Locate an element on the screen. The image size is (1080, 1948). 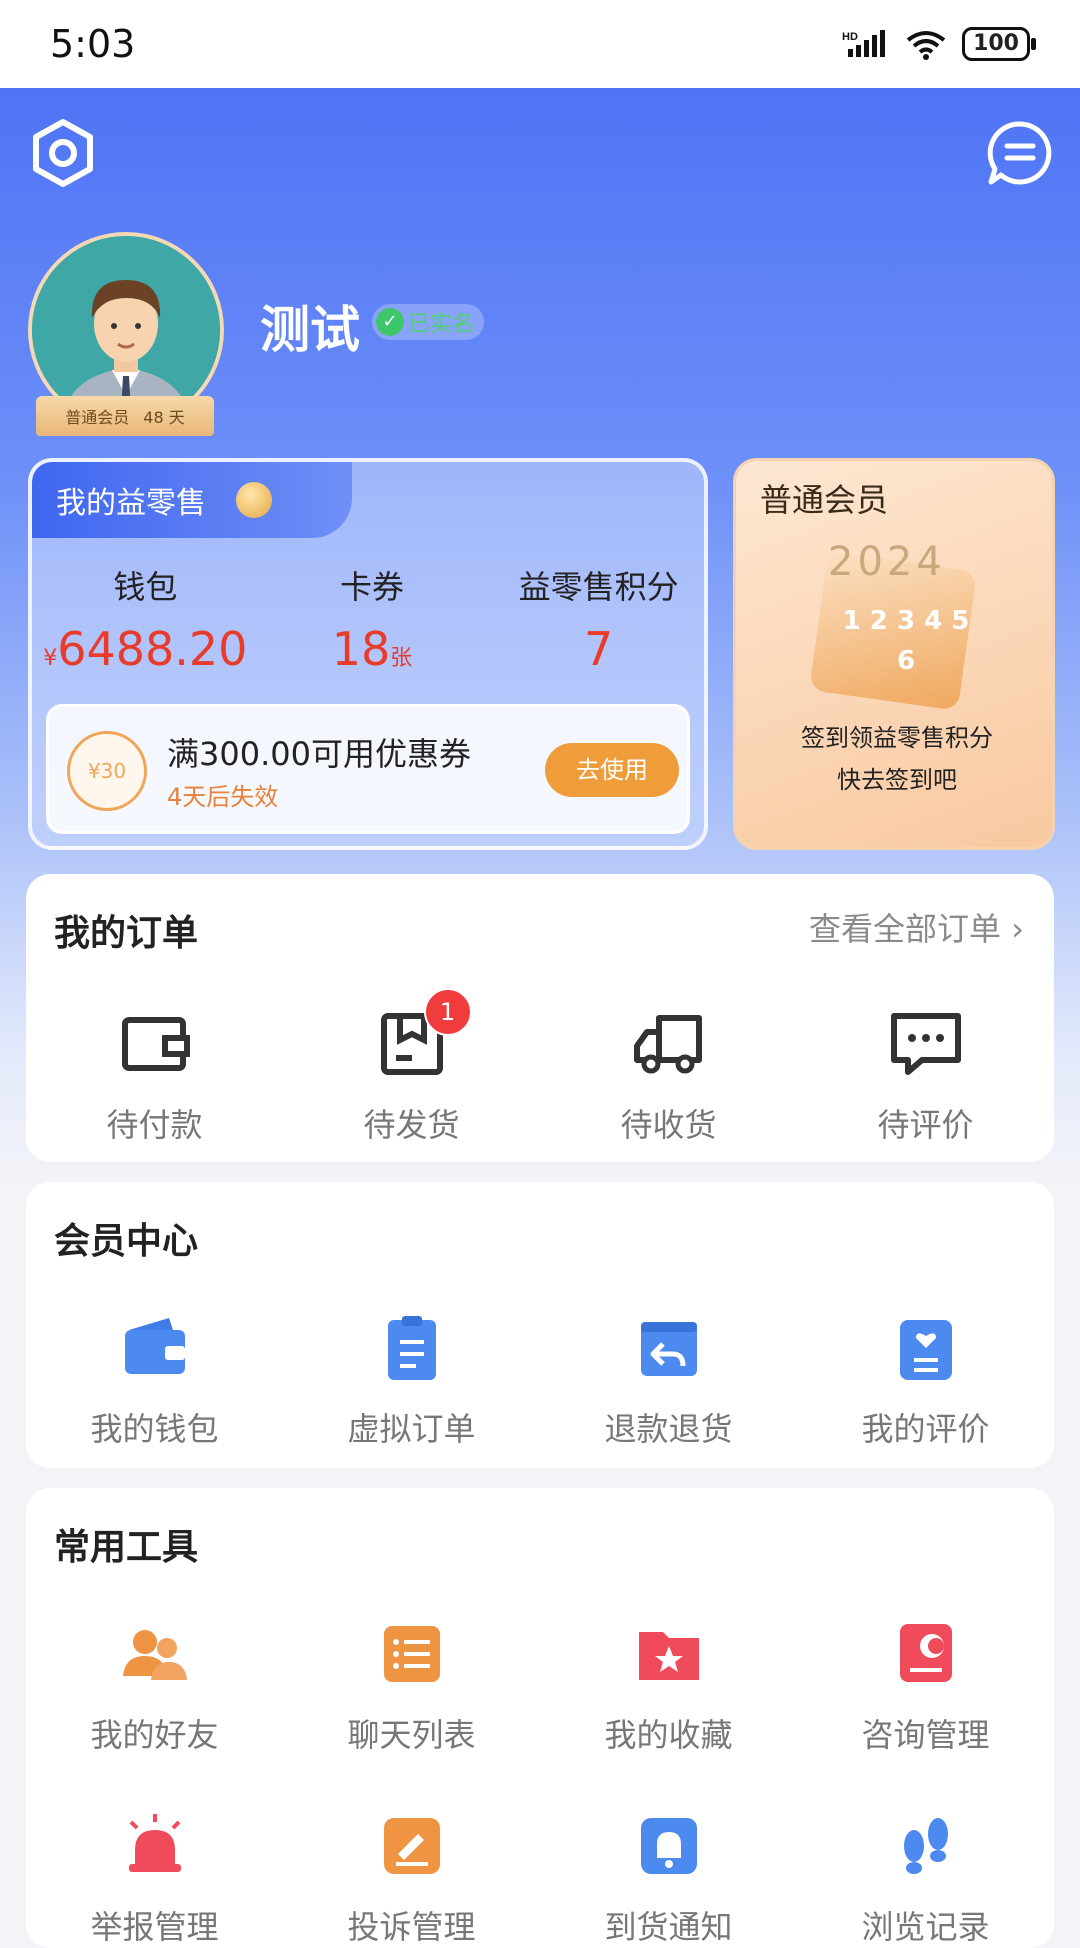
wallet-balance: 6488.20 is located at coordinates (152, 649).